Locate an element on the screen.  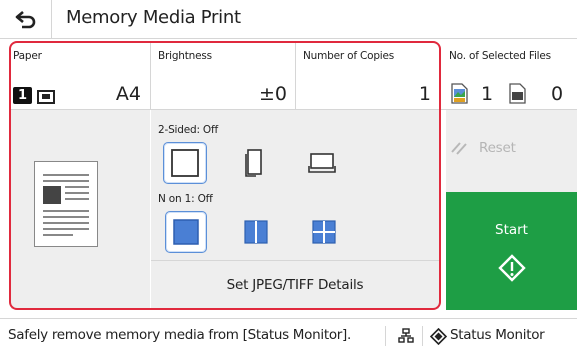
four-on-one-icon is located at coordinates (324, 232).